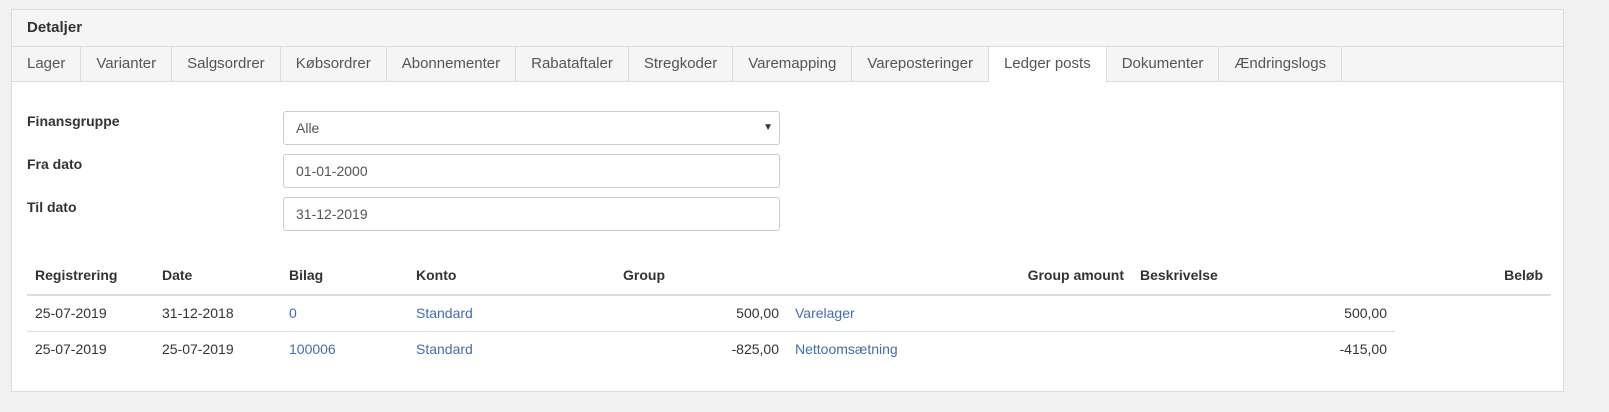 Image resolution: width=1609 pixels, height=412 pixels. I want to click on tab-ledger-posts: Ledger posts, so click(1047, 65).